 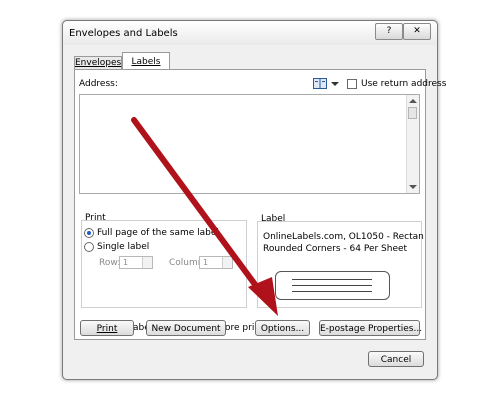 I want to click on tab-envelopes: Envelopes, so click(x=98, y=63).